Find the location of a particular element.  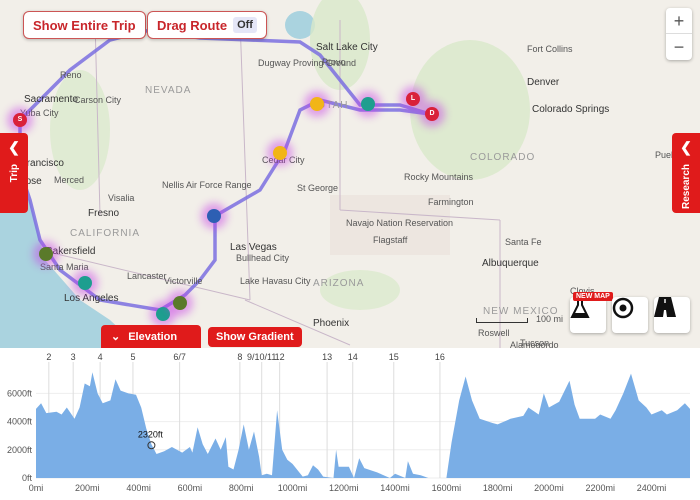

city-label: Alamogordo is located at coordinates (534, 344).